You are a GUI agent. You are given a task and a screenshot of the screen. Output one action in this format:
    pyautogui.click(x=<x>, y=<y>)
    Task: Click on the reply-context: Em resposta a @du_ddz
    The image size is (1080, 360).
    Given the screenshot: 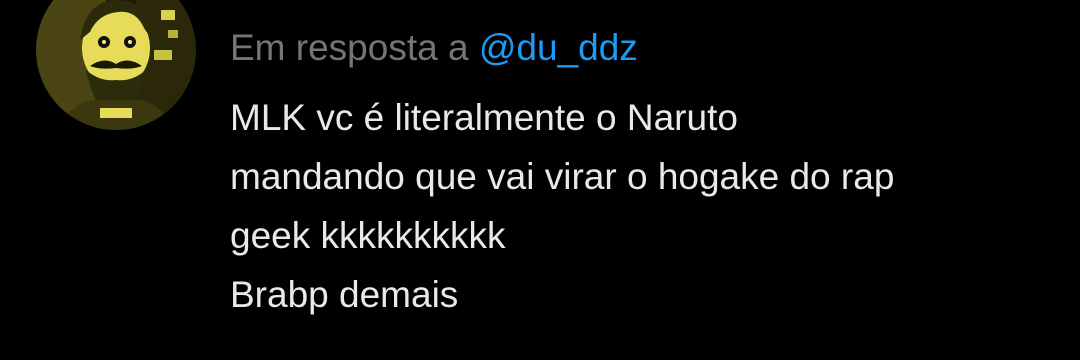 What is the action you would take?
    pyautogui.click(x=640, y=48)
    